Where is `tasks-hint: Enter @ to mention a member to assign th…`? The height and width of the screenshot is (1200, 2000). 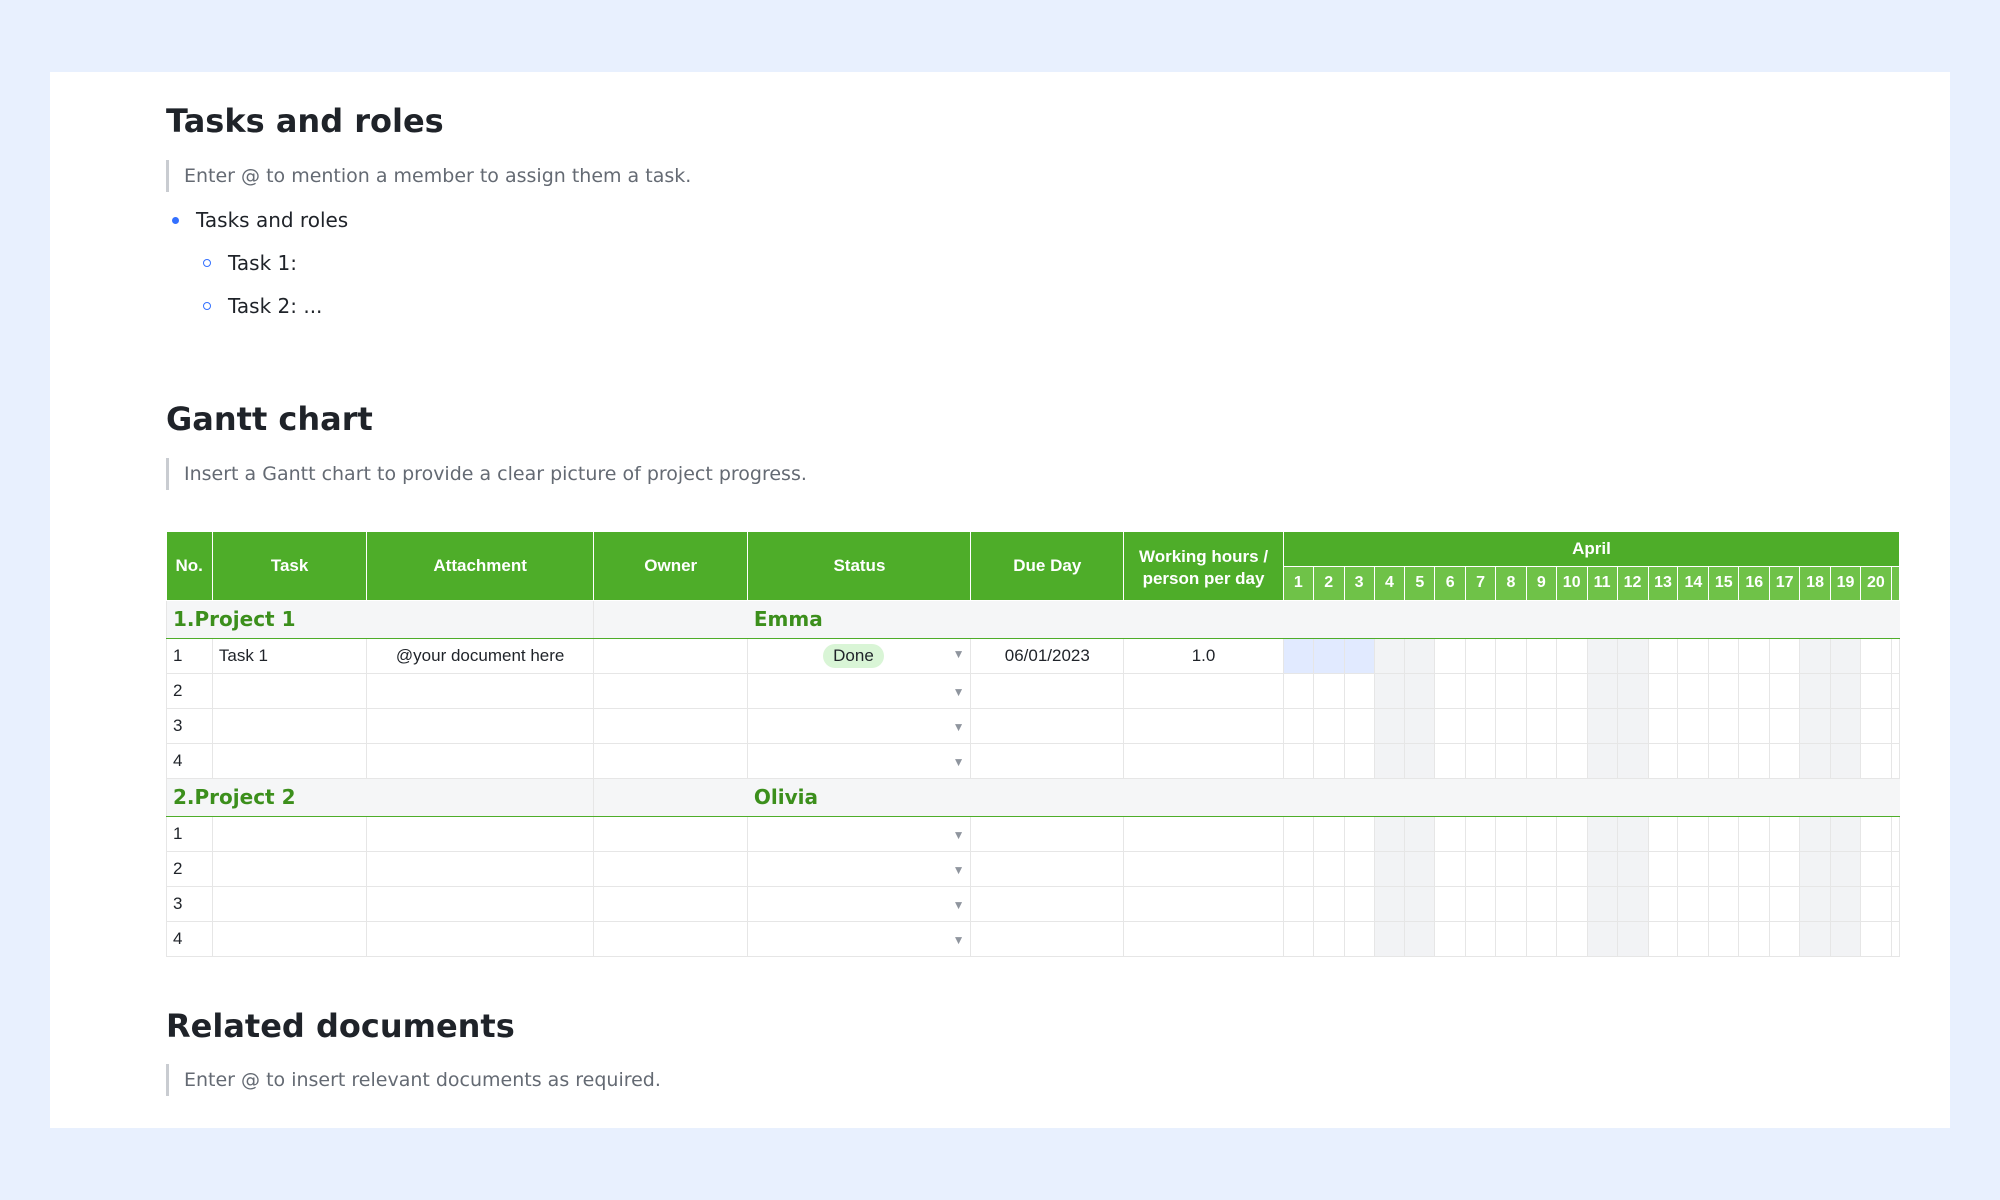 tasks-hint: Enter @ to mention a member to assign th… is located at coordinates (625, 176).